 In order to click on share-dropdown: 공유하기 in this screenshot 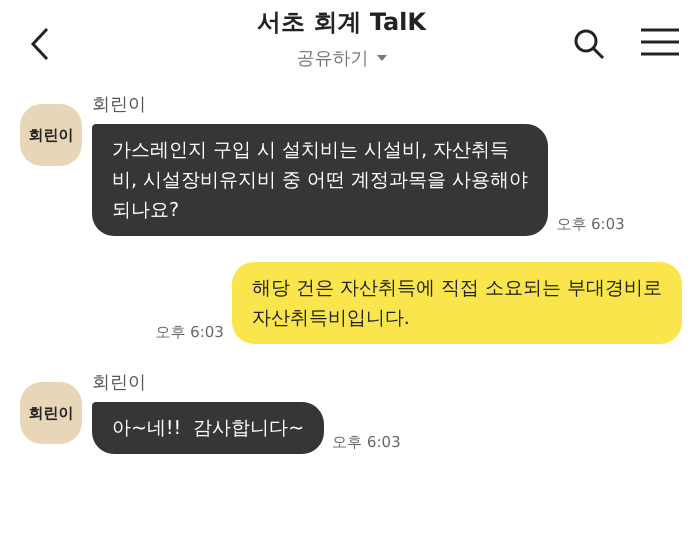, I will do `click(341, 58)`.